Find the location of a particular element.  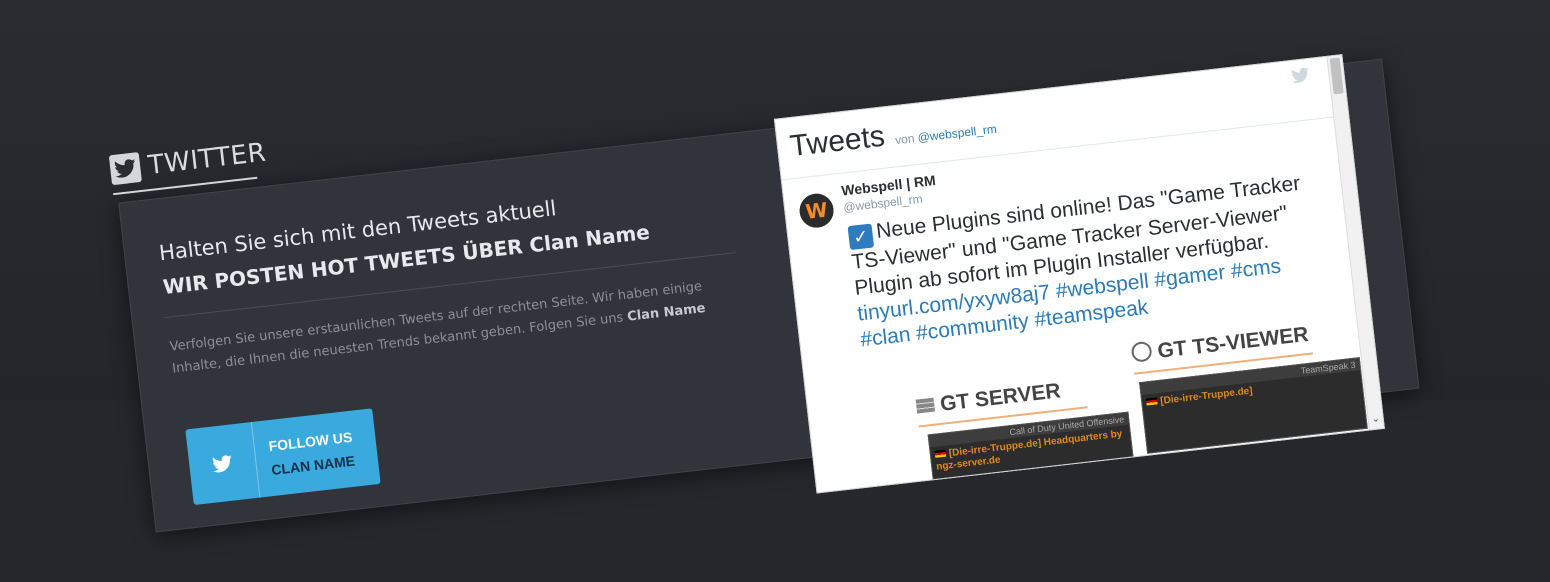

section-header: TWITTER is located at coordinates (189, 161).